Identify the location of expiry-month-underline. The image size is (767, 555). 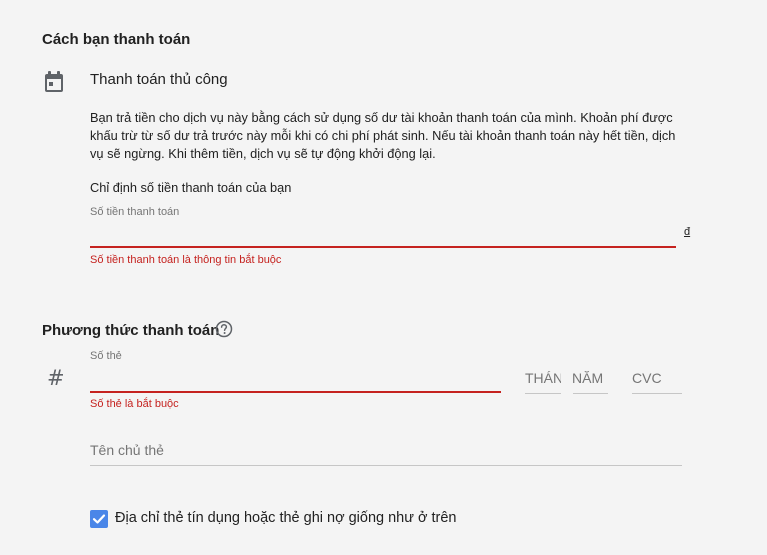
(543, 393).